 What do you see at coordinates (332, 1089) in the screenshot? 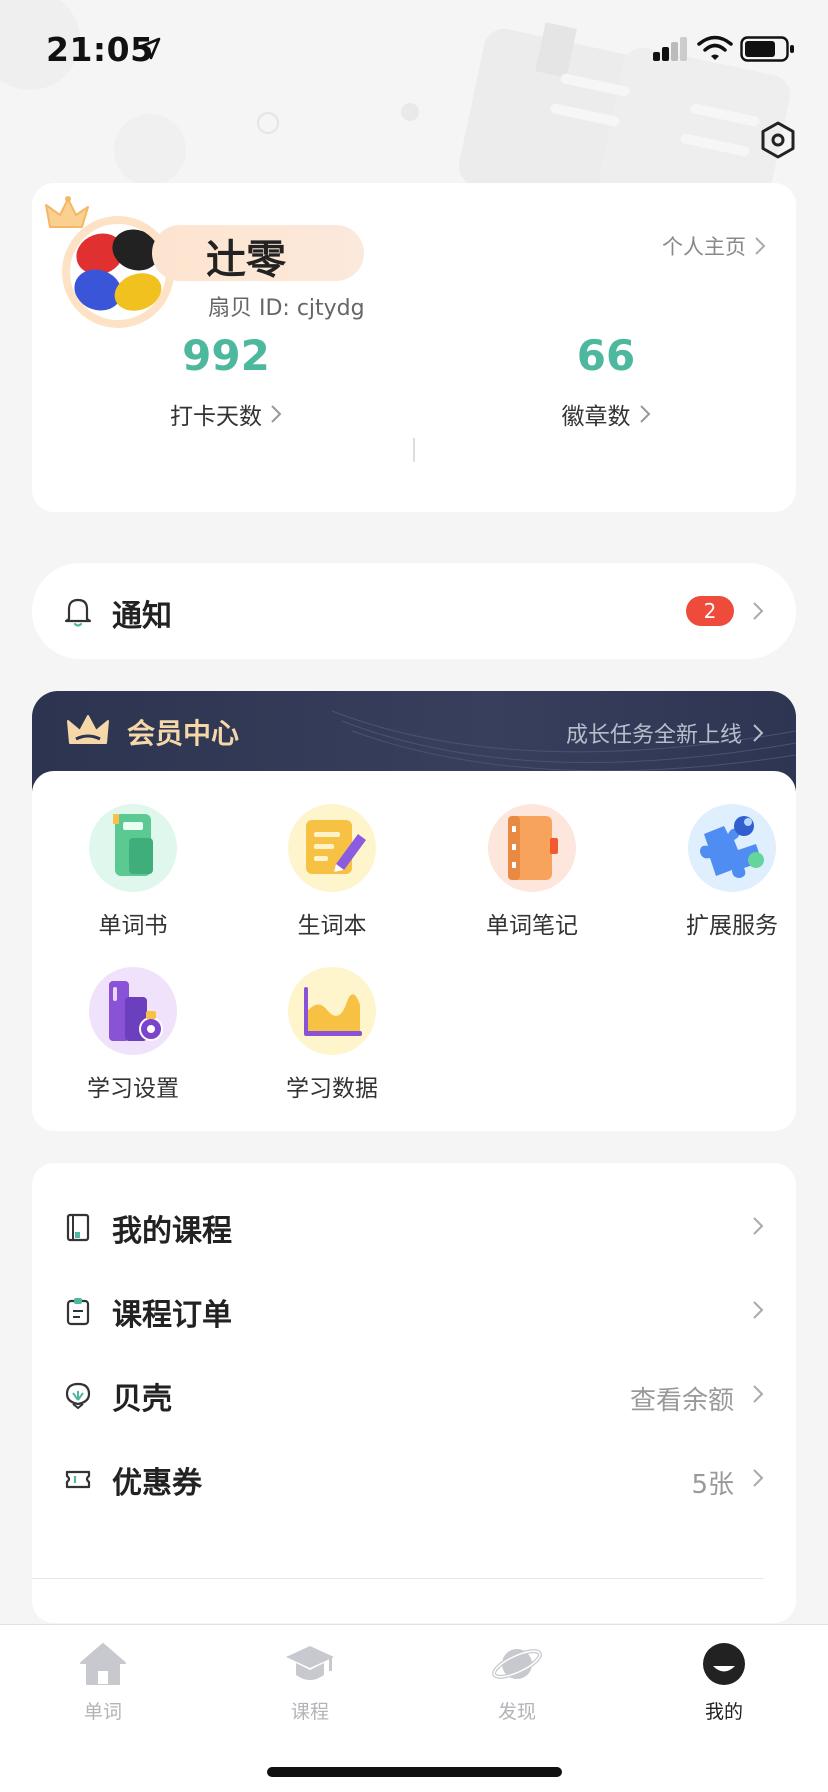
I see `study-data-label: 学习数据` at bounding box center [332, 1089].